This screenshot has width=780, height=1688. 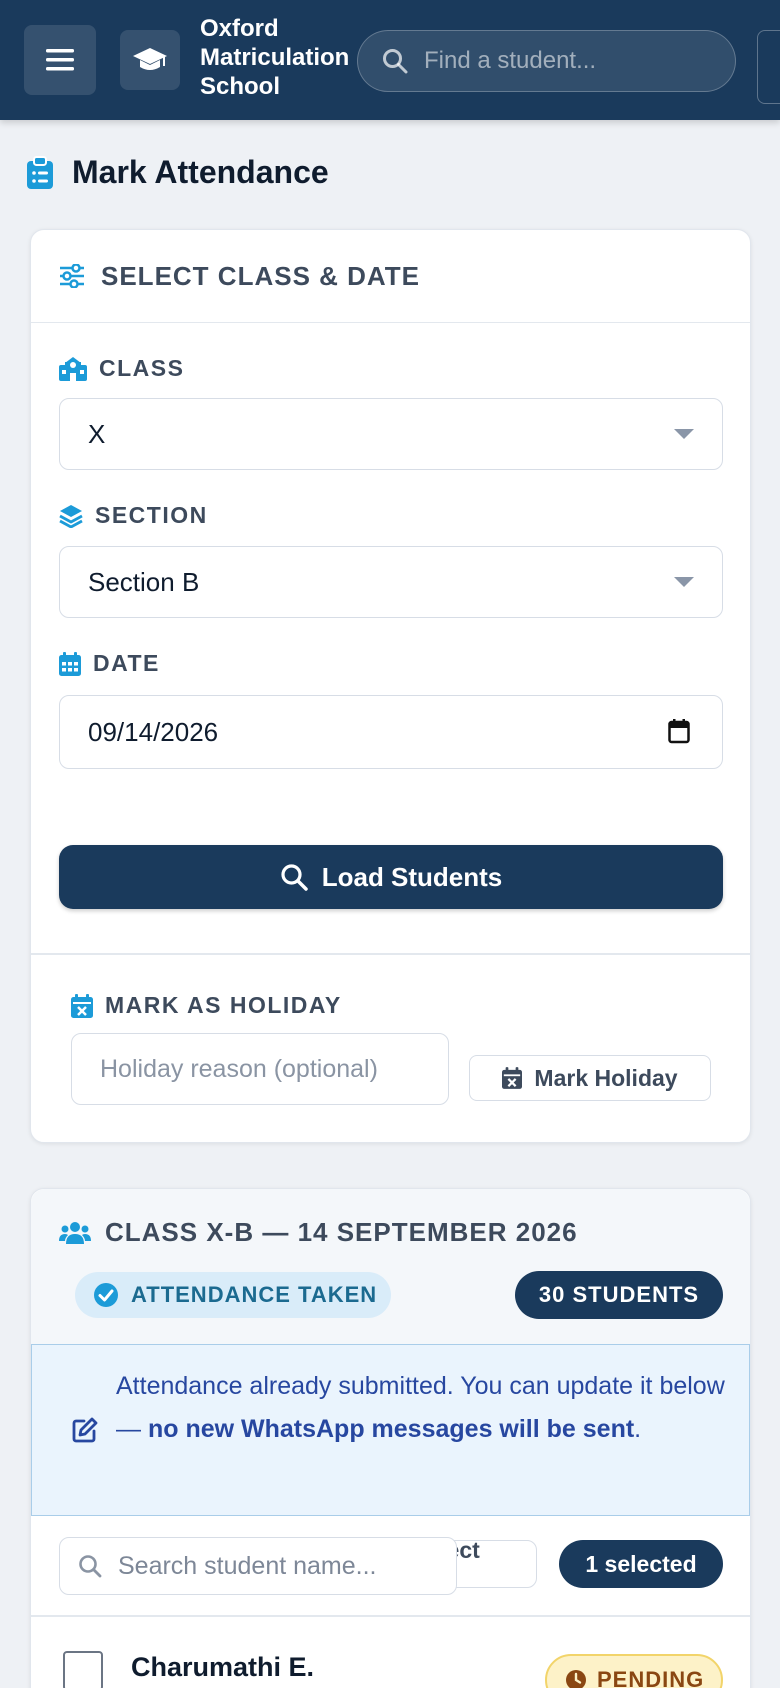 I want to click on header-action-button, so click(x=768, y=67).